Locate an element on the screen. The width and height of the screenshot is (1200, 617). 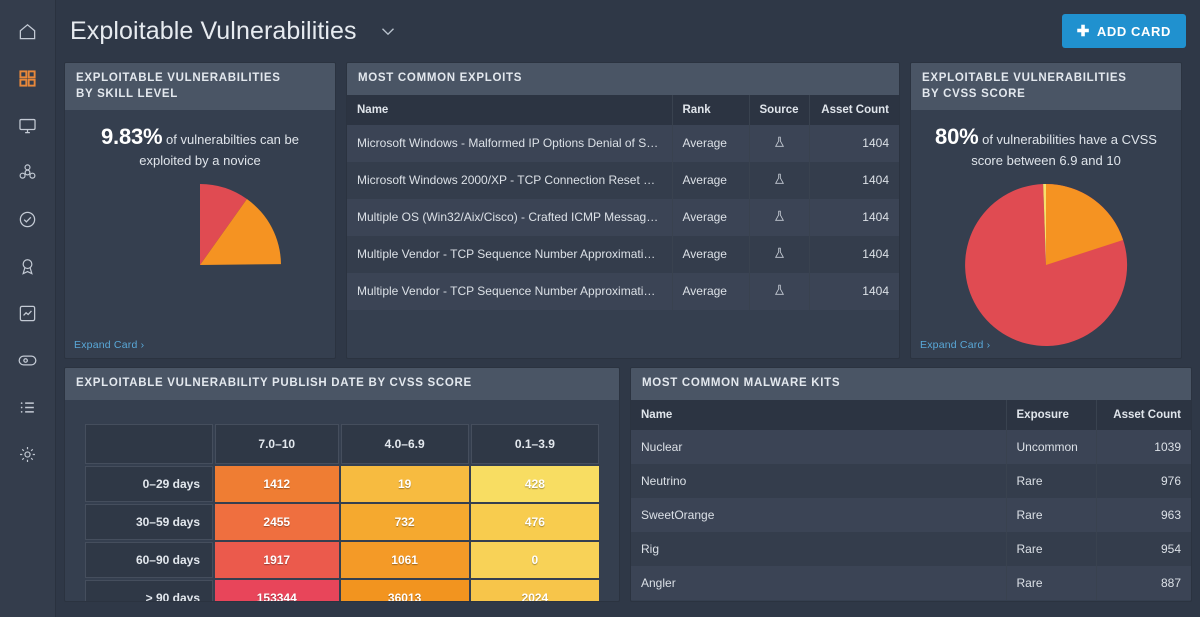
pie-svg-cvss is located at coordinates (1046, 265).